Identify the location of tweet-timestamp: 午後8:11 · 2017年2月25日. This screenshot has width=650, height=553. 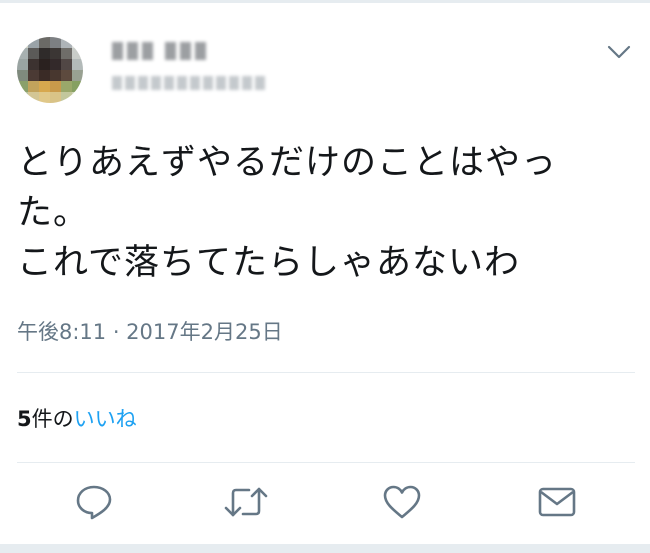
(150, 331).